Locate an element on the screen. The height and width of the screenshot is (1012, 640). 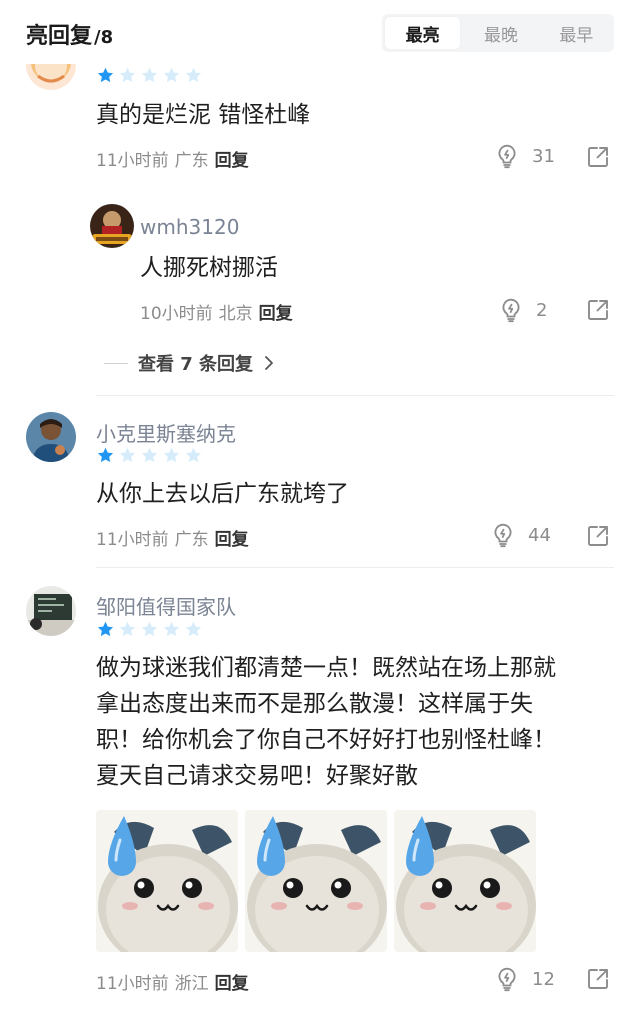
comment-text-line: 夏天自己请求交易吧！好聚好散 is located at coordinates (257, 776).